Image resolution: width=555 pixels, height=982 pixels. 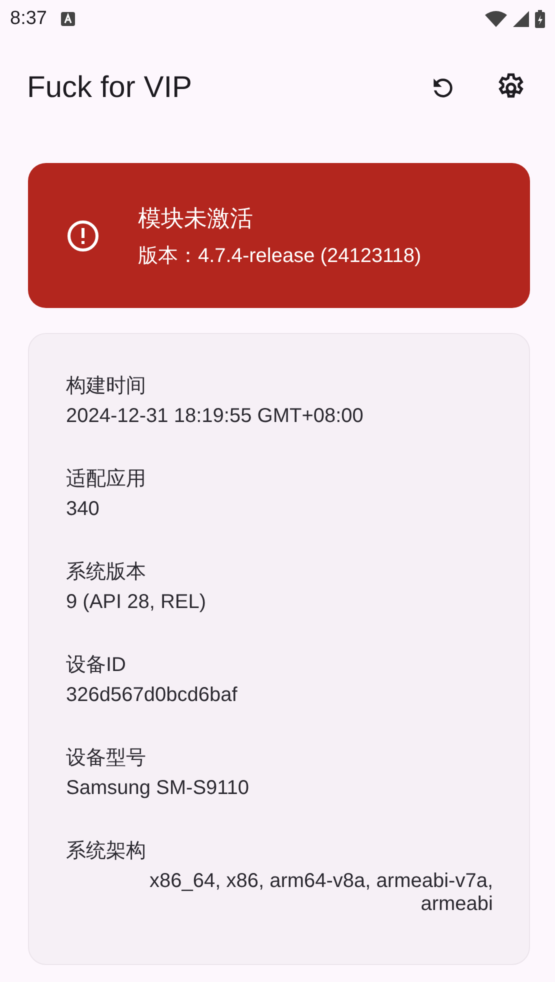 I want to click on info-value: x86_64, x86, arm64-v8a, armeabi-v7a, armeabi, so click(x=320, y=893).